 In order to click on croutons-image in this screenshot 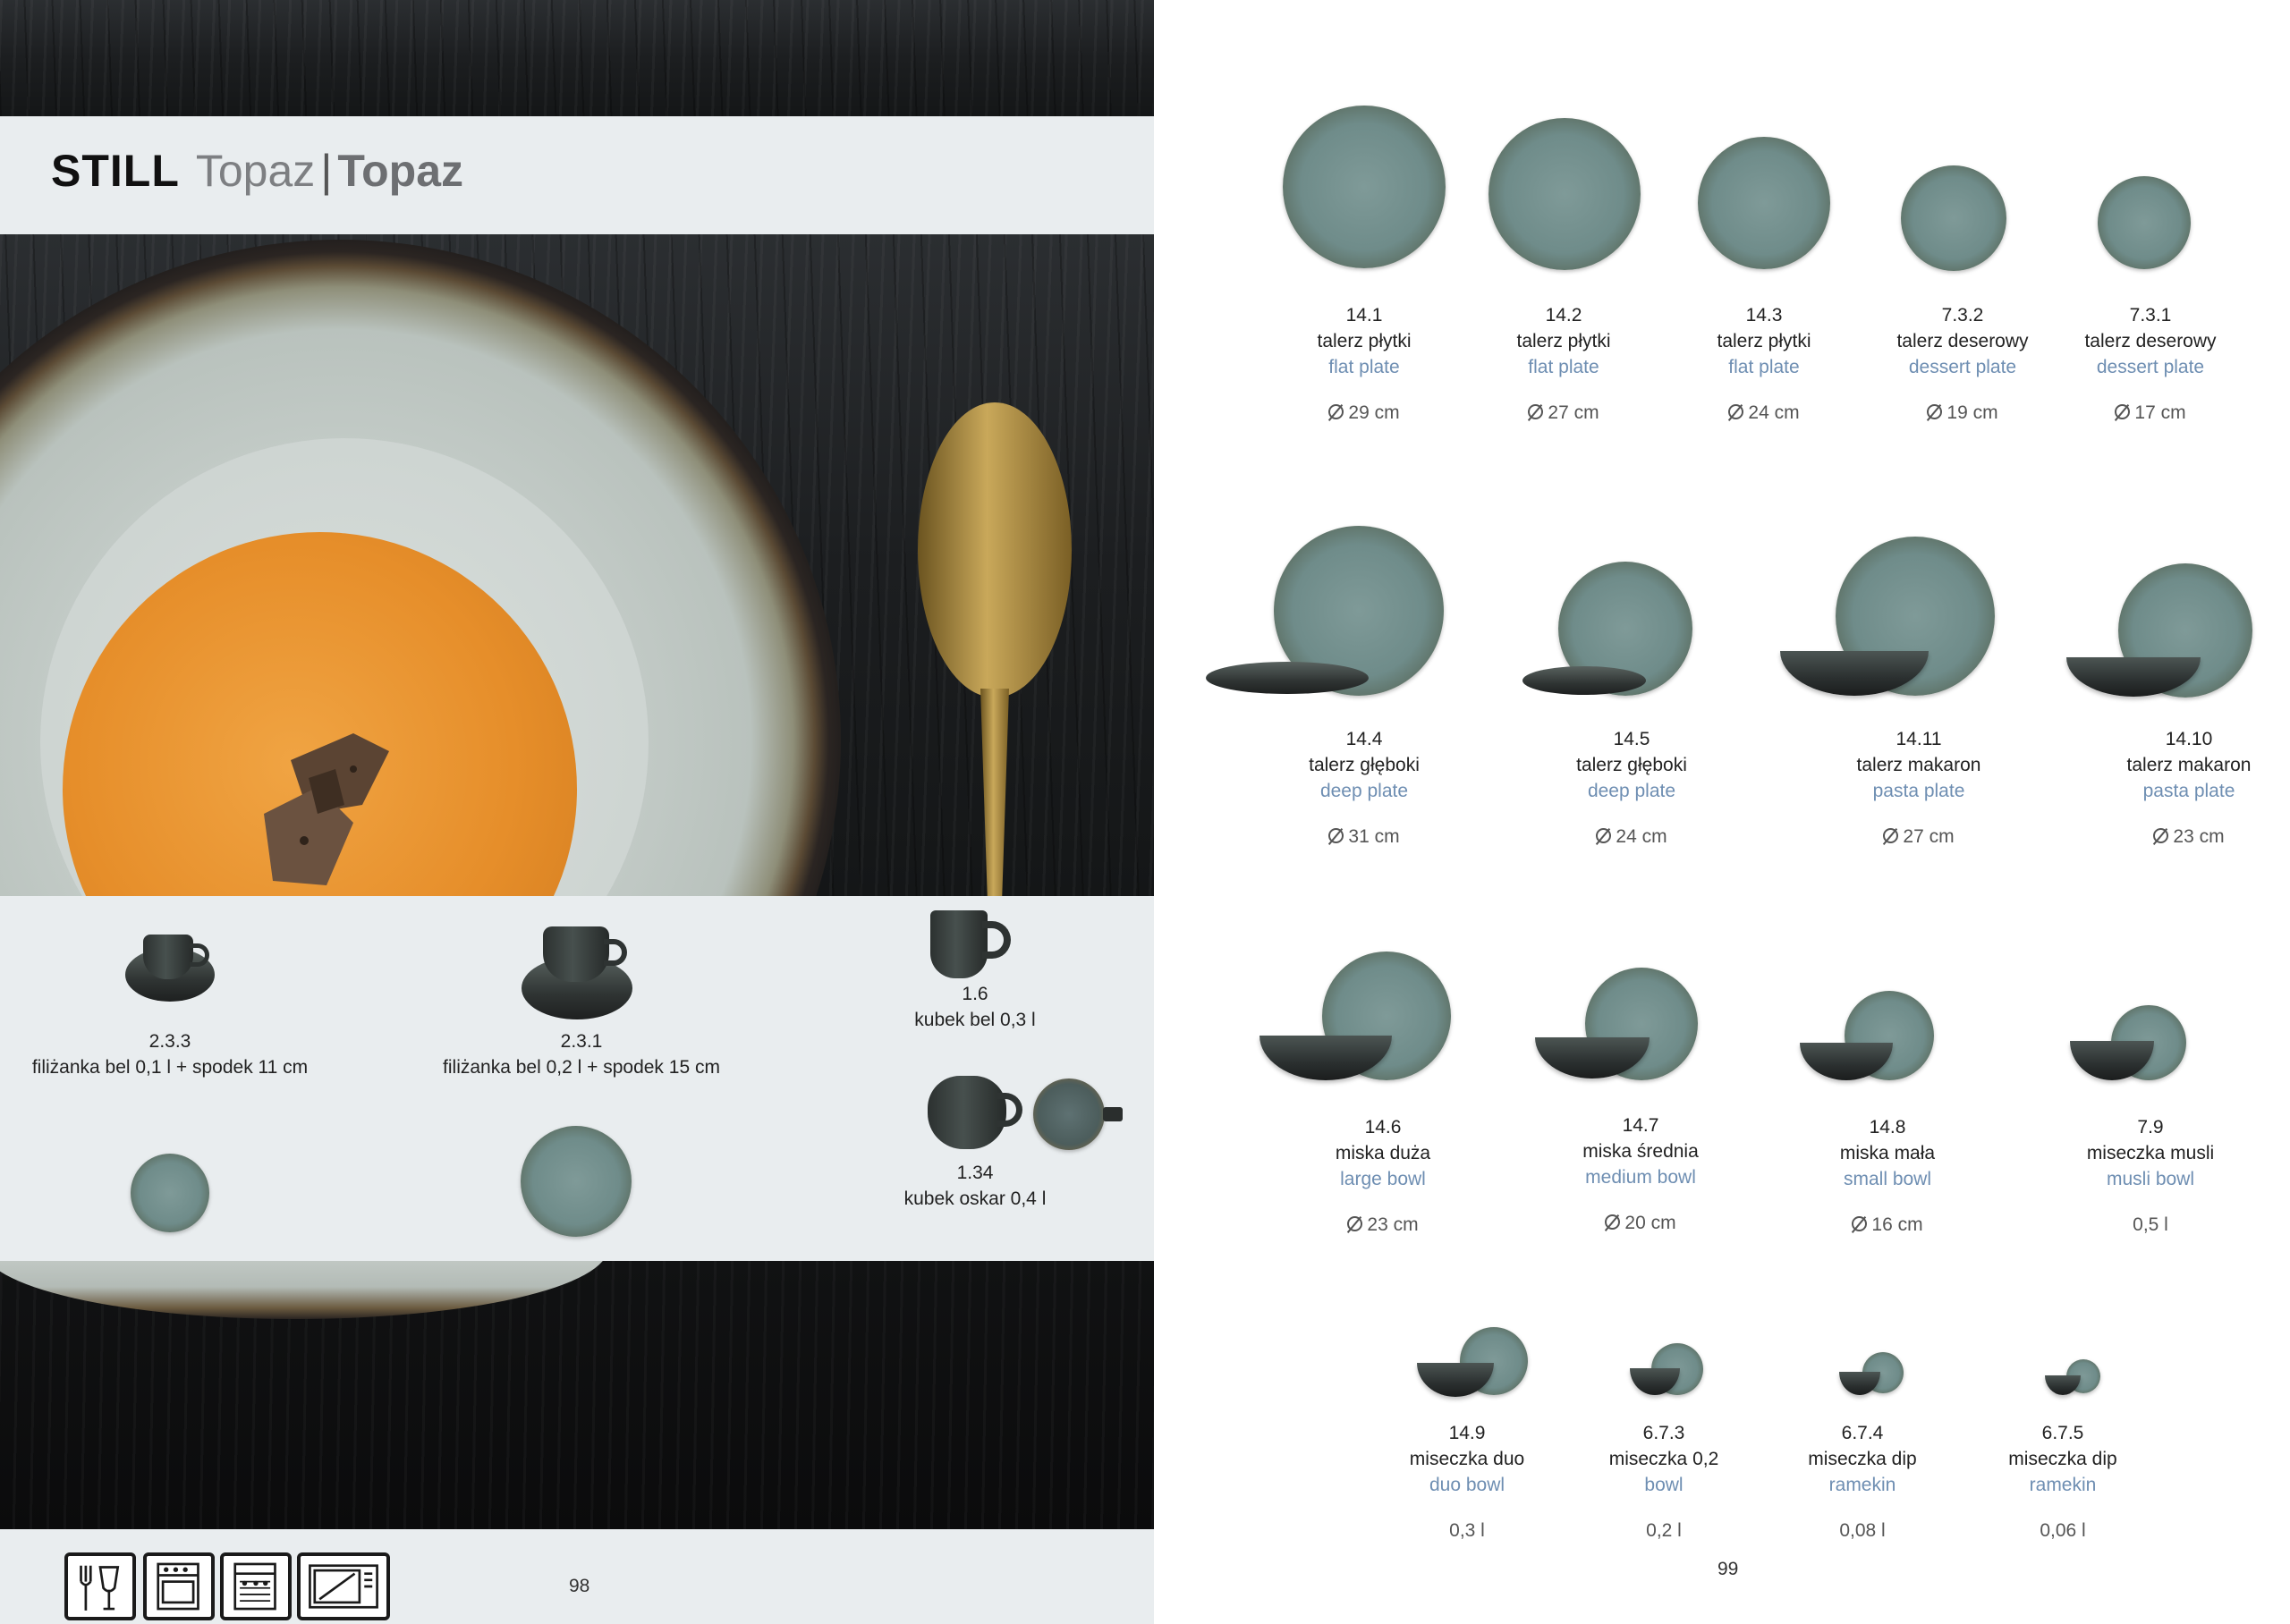, I will do `click(326, 809)`.